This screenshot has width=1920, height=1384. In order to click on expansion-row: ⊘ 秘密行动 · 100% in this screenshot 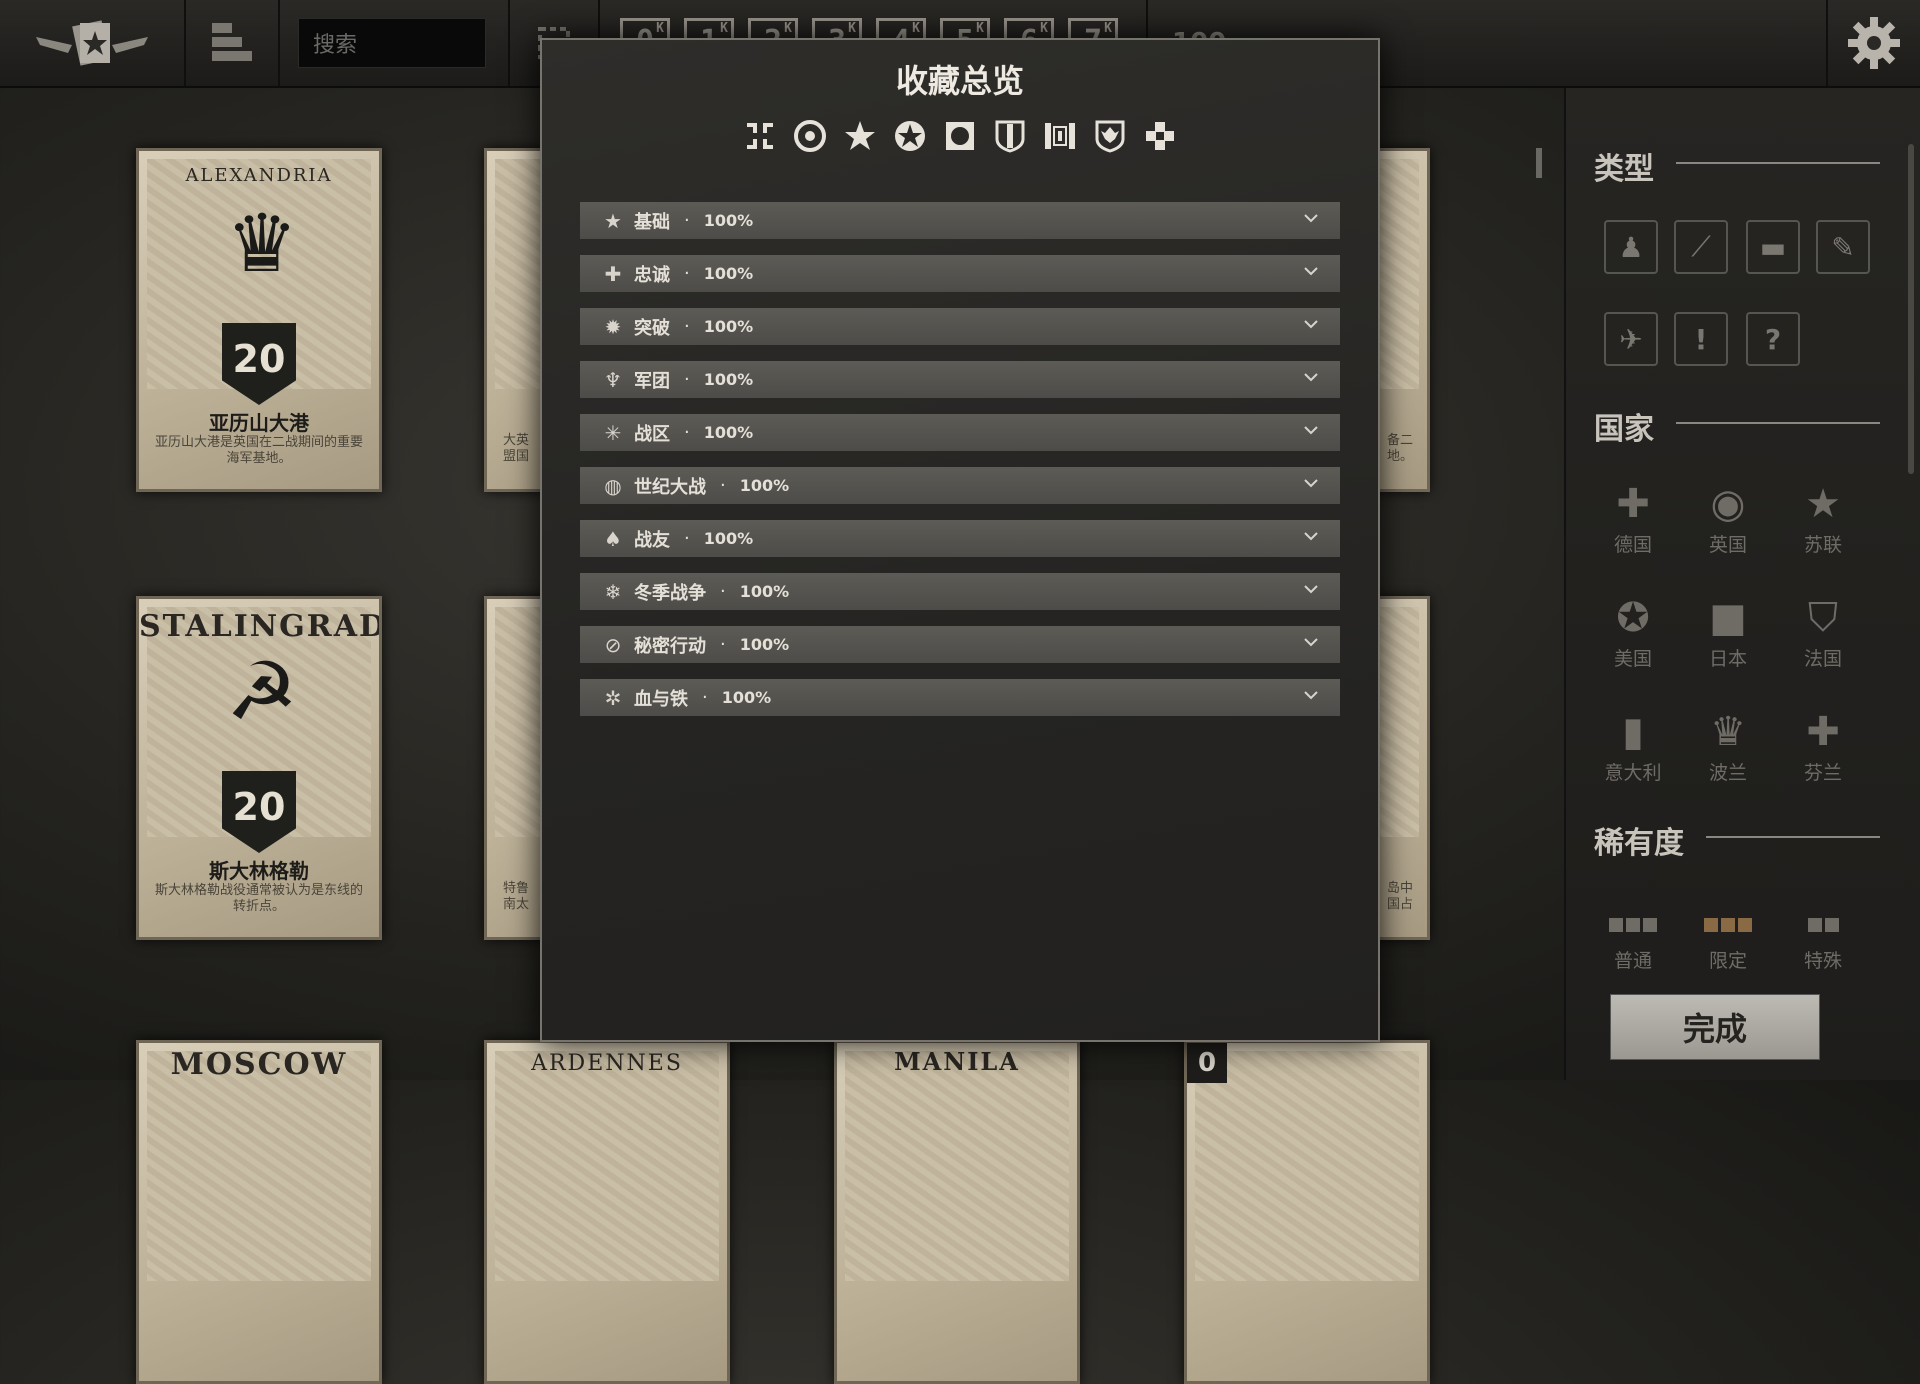, I will do `click(960, 644)`.